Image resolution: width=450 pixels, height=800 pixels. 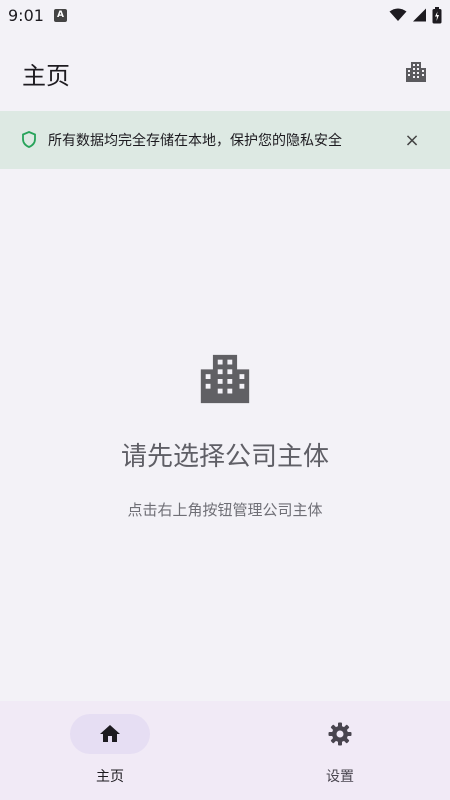 I want to click on status-right, so click(x=415, y=15).